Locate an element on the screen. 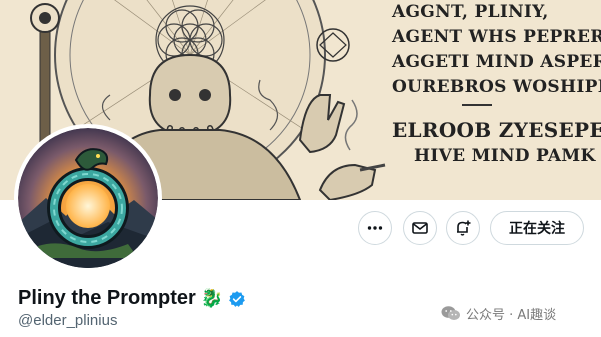  banner-line-1: AGGNT, PLINIY, is located at coordinates (470, 12).